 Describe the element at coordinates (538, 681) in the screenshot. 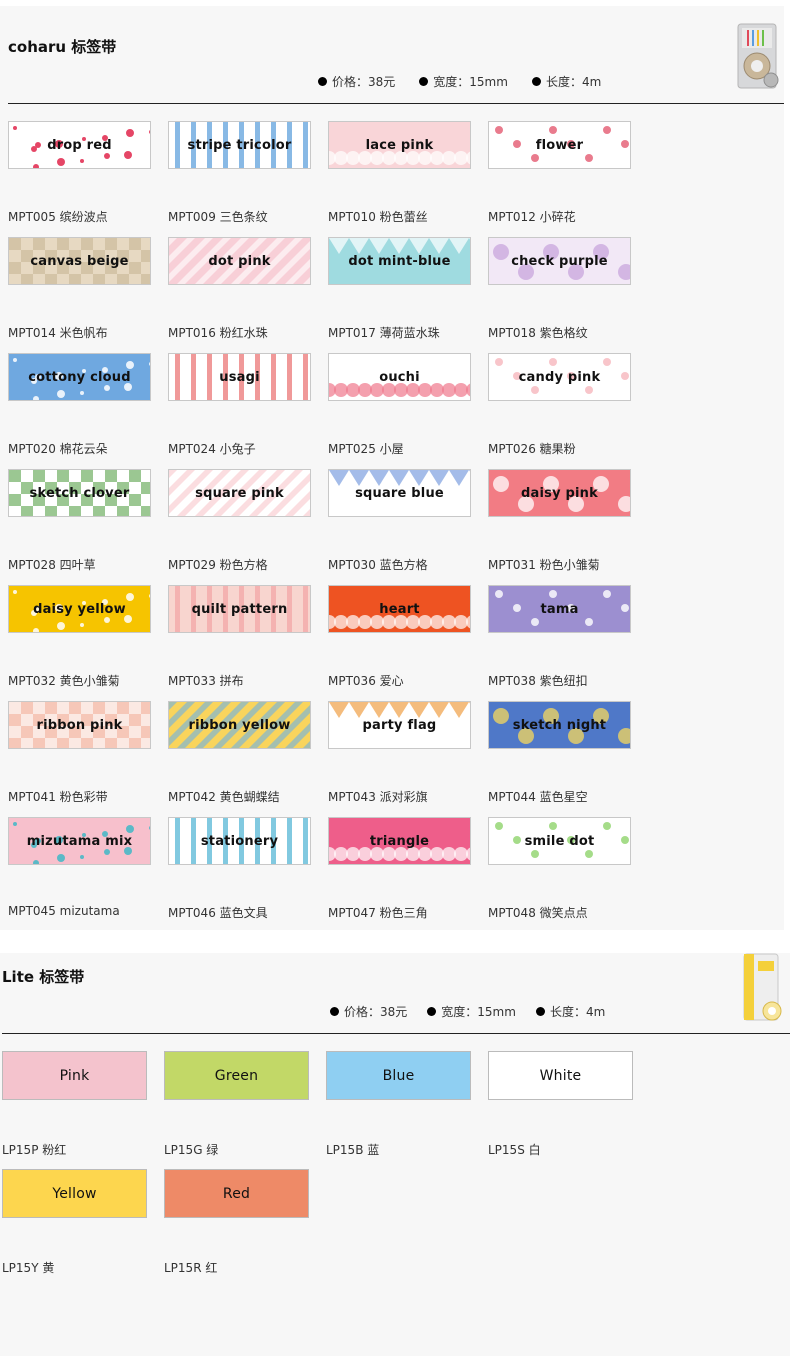

I see `tape-name: MPT038 紫色纽扣` at that location.